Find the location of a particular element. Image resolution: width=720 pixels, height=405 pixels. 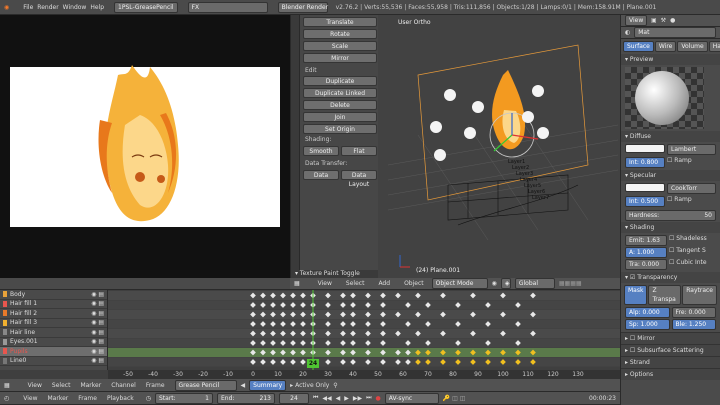

scale-button: Scale is located at coordinates (340, 46).